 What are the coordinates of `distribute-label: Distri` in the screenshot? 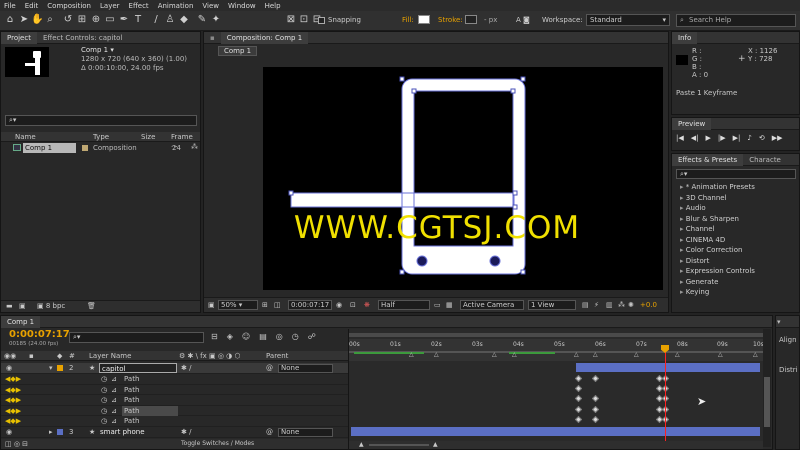 It's located at (788, 370).